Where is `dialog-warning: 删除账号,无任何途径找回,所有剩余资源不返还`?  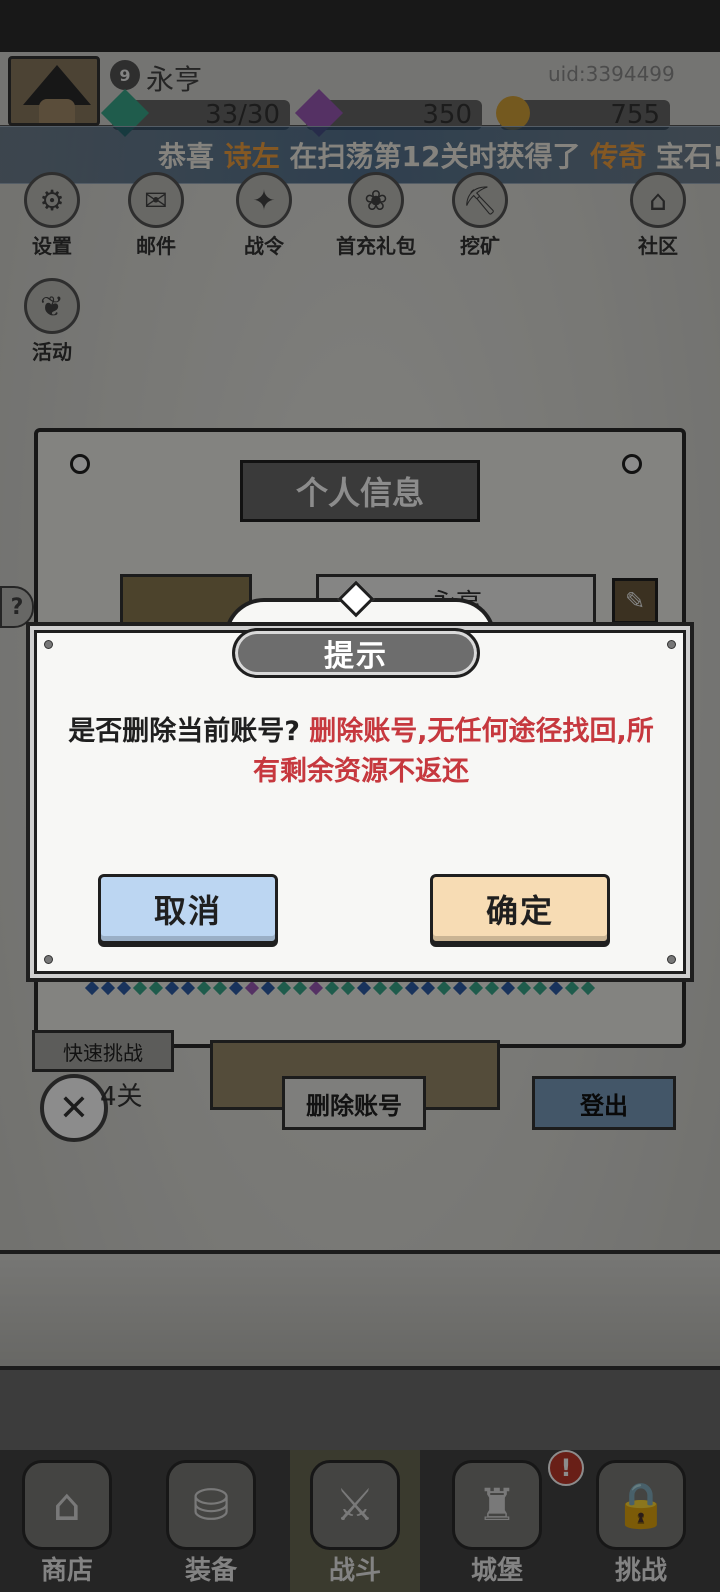
dialog-warning: 删除账号,无任何途径找回,所有剩余资源不返还 is located at coordinates (453, 751).